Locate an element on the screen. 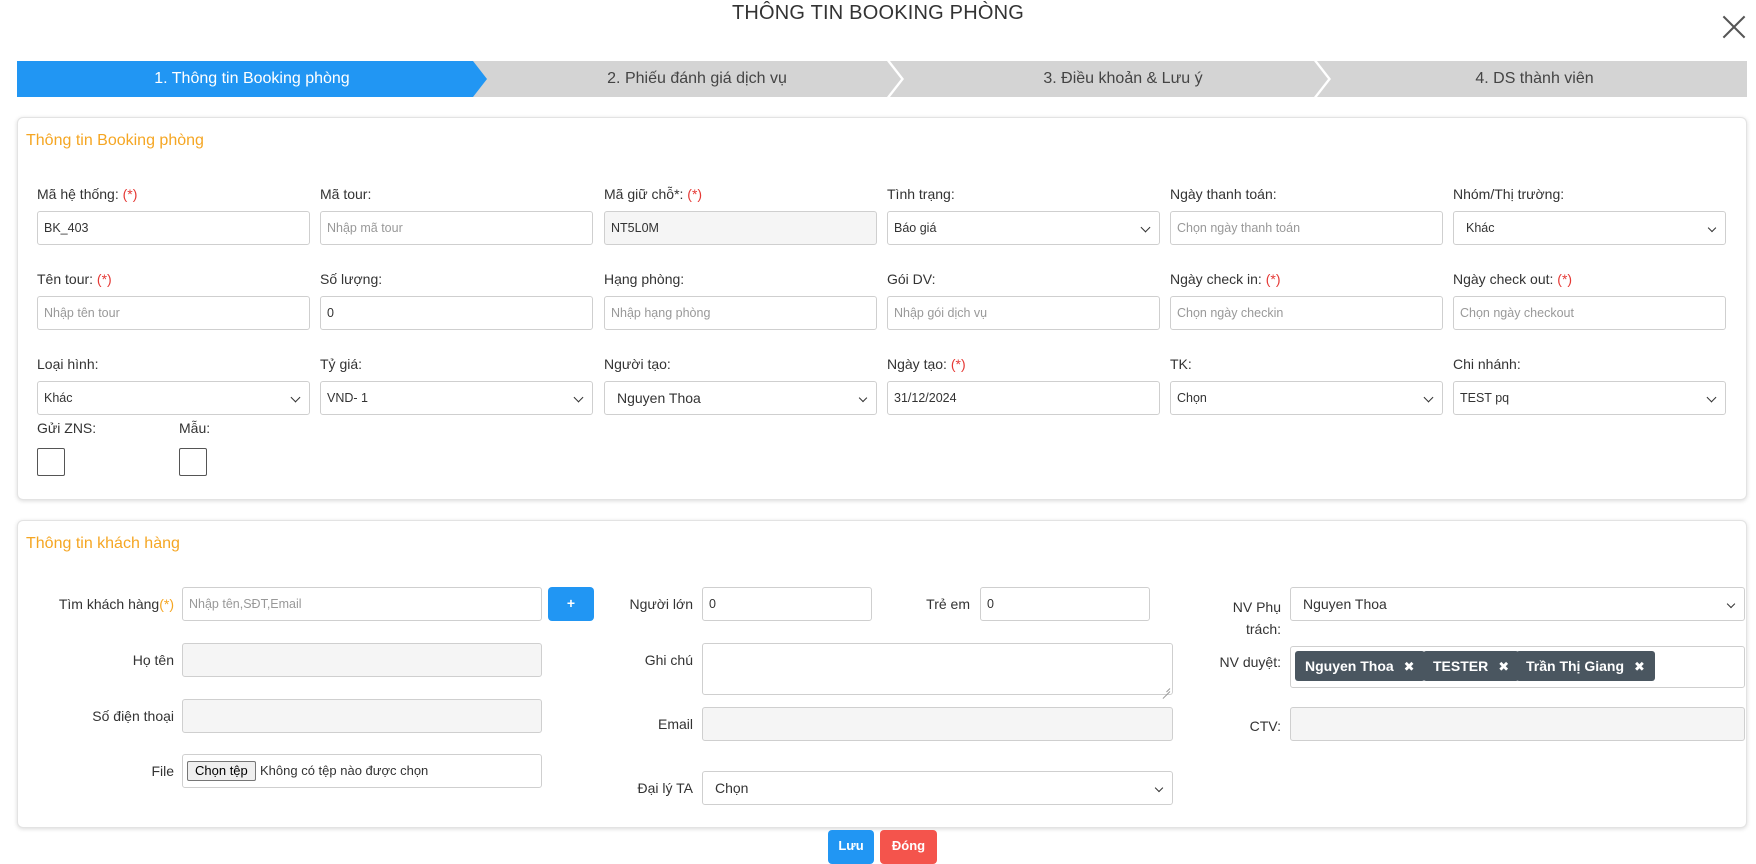 The image size is (1756, 864). step-1-booking-info: 1. Thông tin Booking phòng is located at coordinates (252, 79).